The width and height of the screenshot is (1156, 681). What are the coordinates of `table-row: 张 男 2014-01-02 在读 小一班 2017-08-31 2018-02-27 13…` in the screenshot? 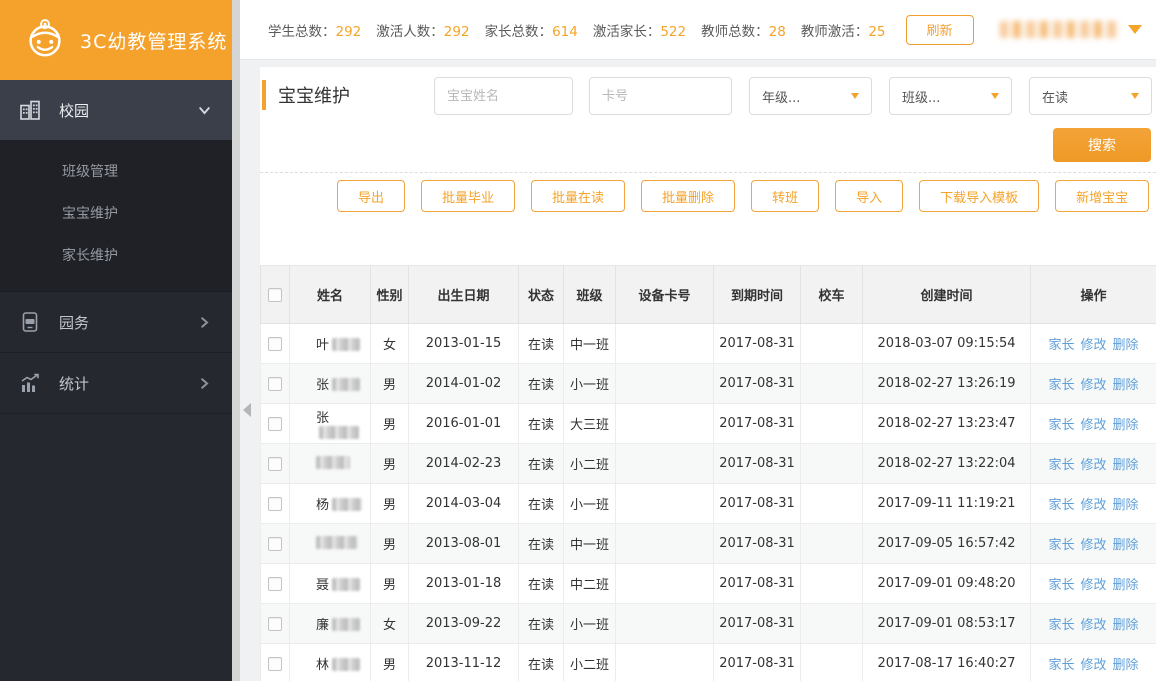 It's located at (708, 383).